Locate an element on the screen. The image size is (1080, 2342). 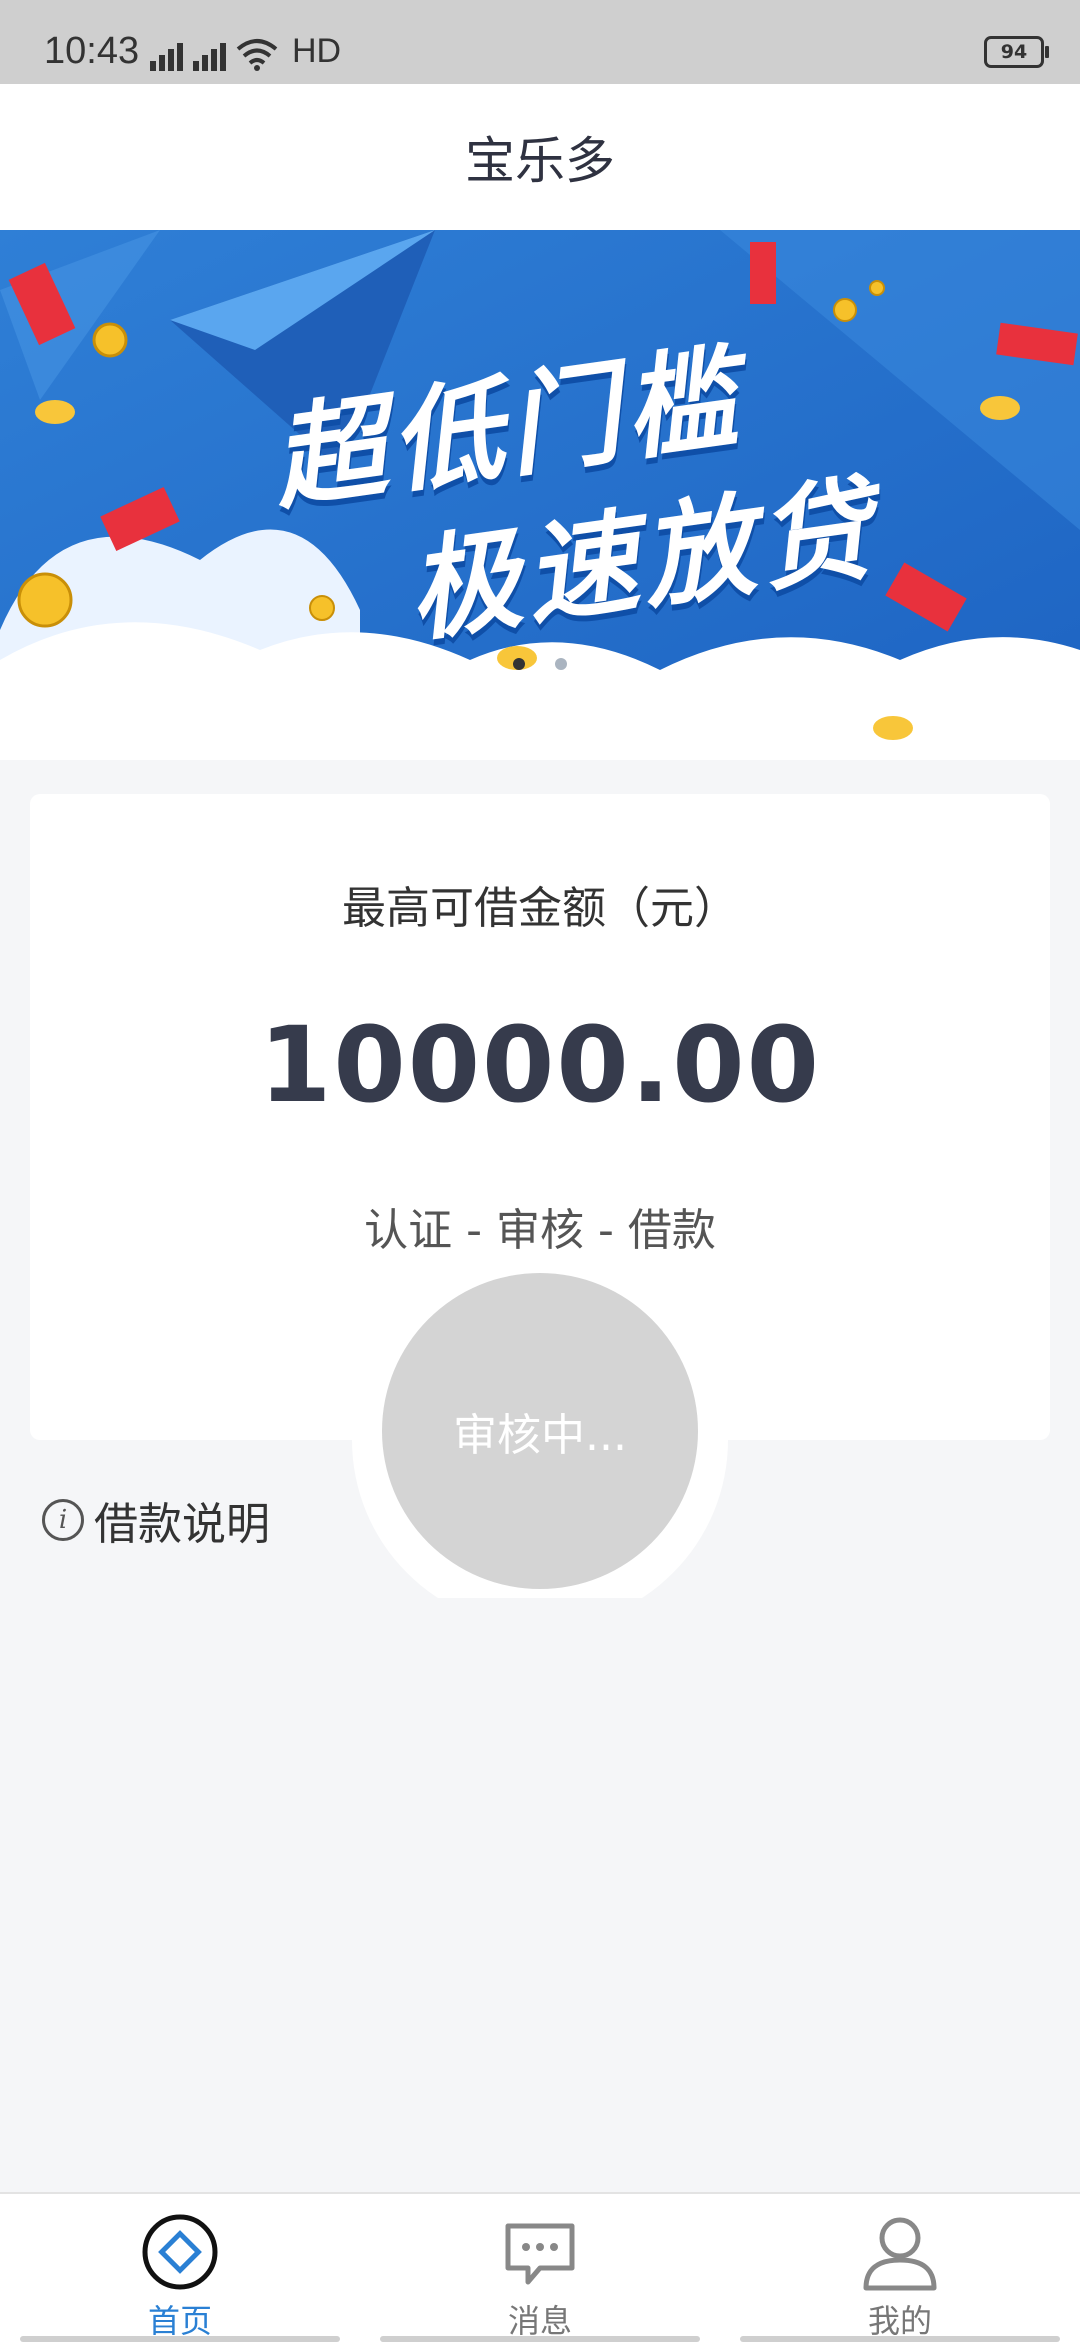
home-diamond-icon is located at coordinates (180, 2252).